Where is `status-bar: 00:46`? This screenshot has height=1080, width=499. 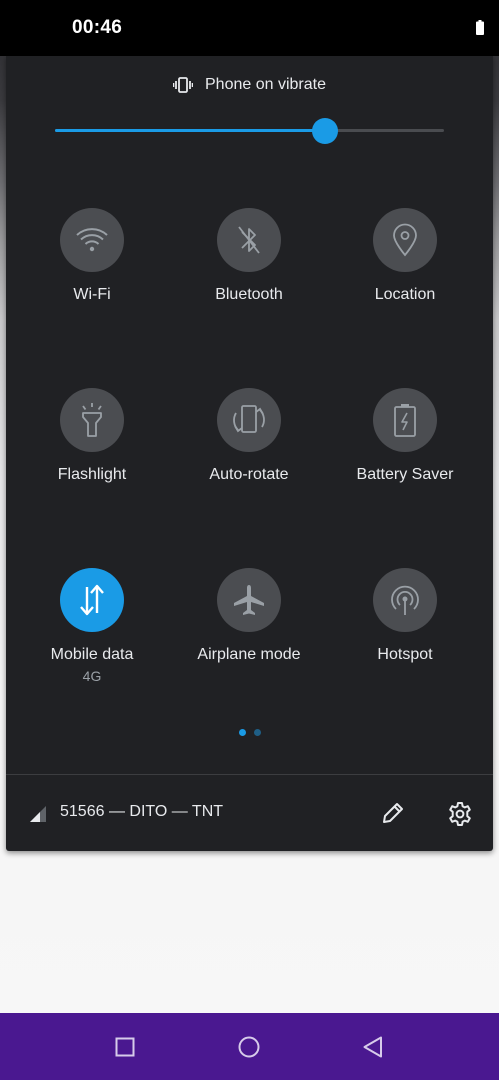
status-bar: 00:46 is located at coordinates (249, 28).